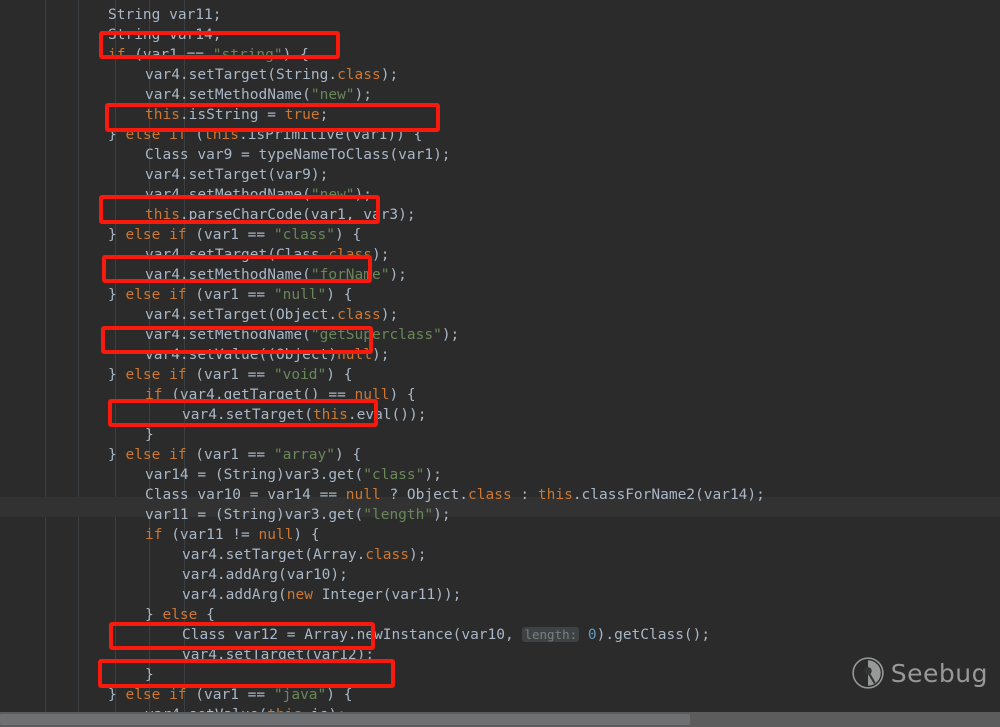  I want to click on code-token: Integer(var11));, so click(387, 595).